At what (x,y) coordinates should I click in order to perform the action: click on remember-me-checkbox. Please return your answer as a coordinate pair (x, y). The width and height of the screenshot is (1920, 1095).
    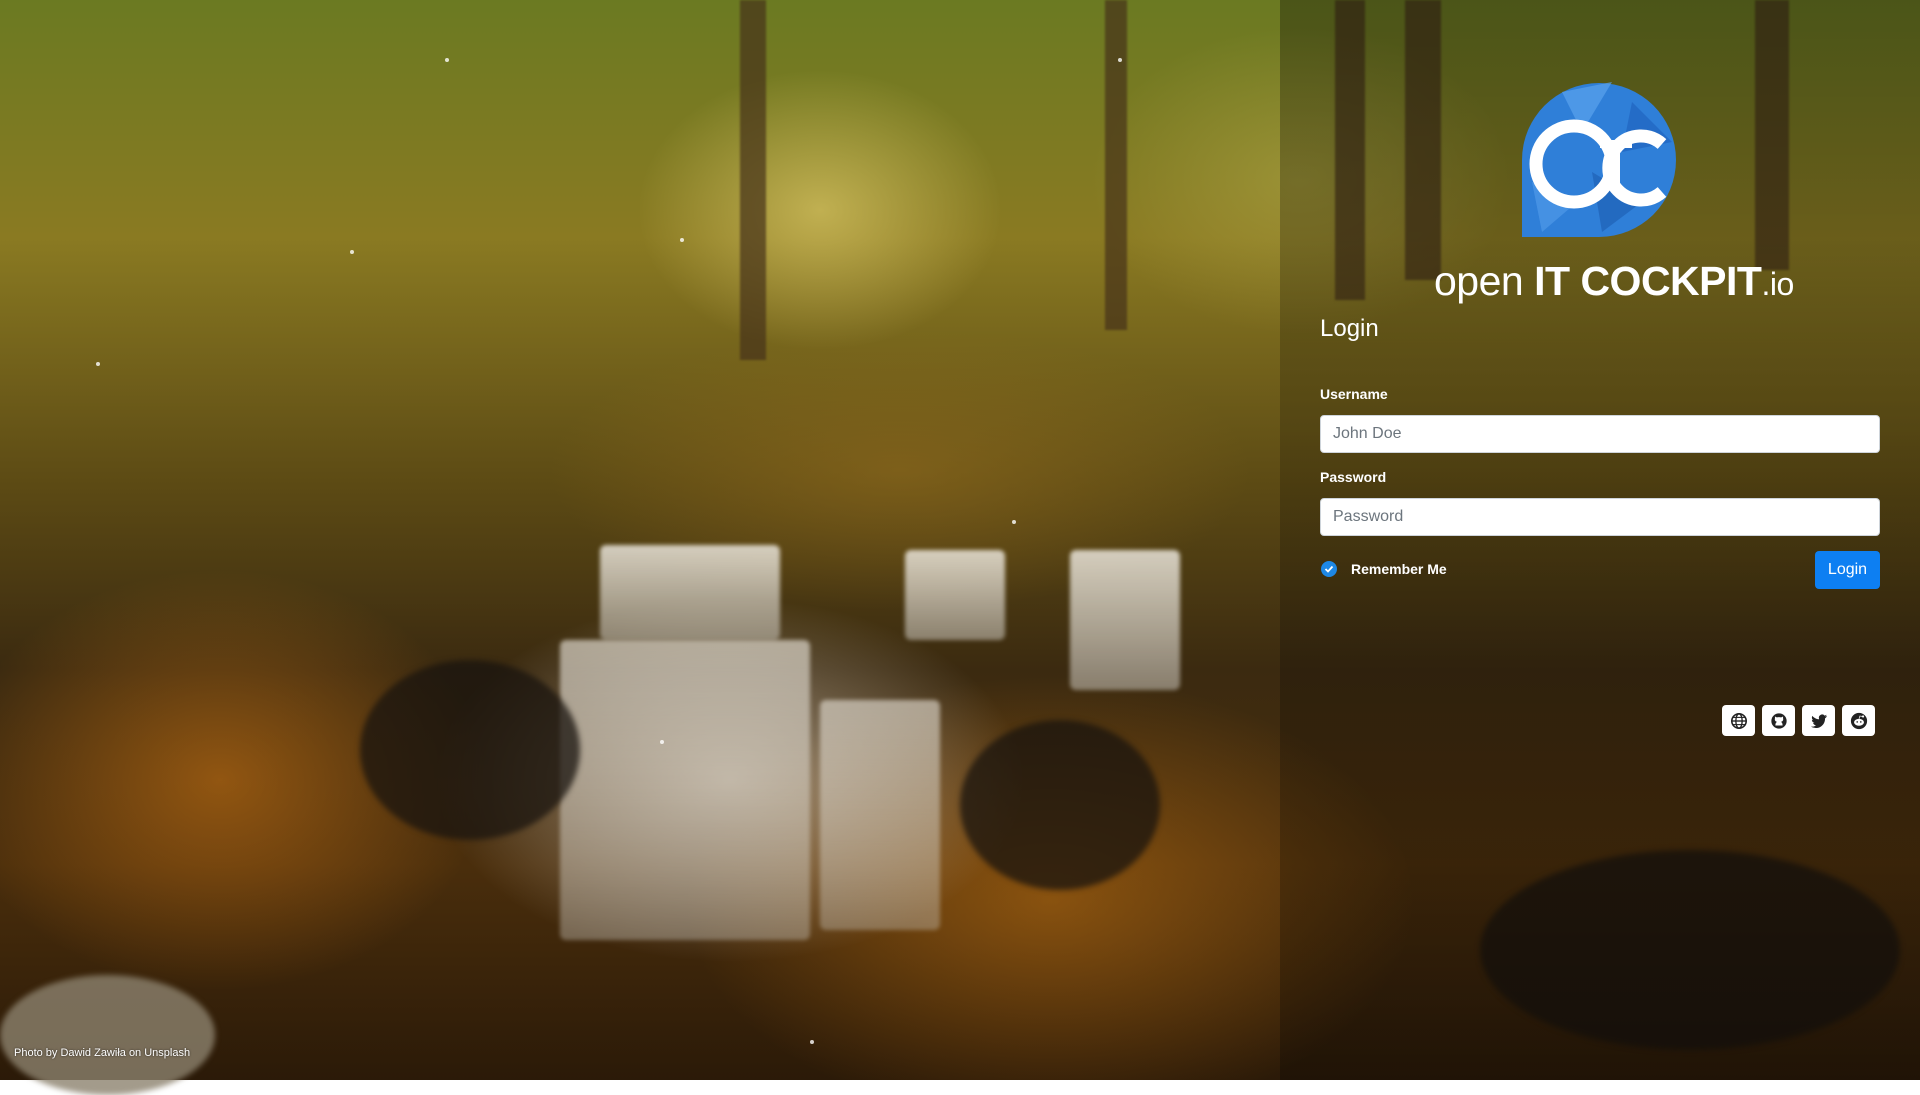
    Looking at the image, I should click on (1329, 569).